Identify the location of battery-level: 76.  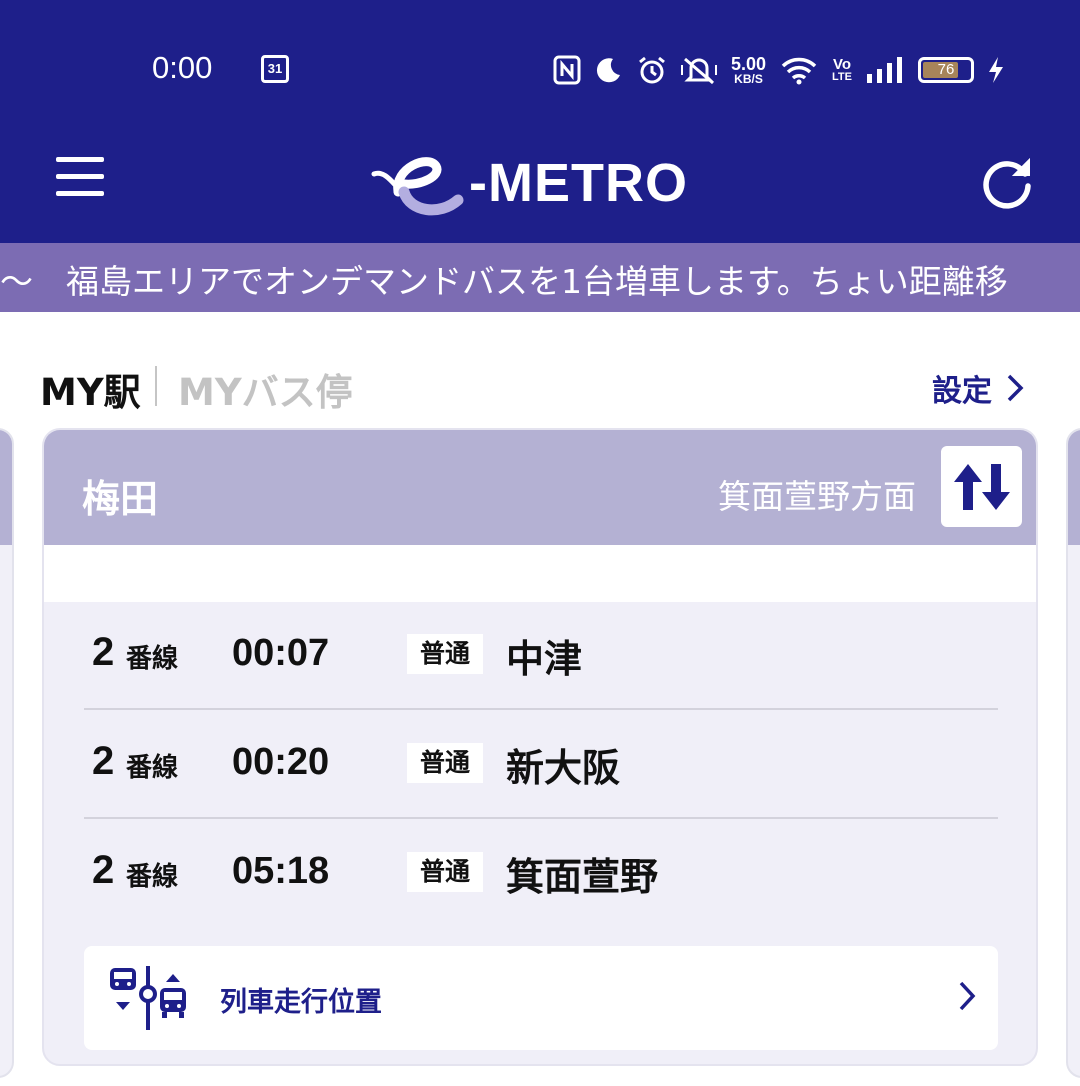
(946, 69).